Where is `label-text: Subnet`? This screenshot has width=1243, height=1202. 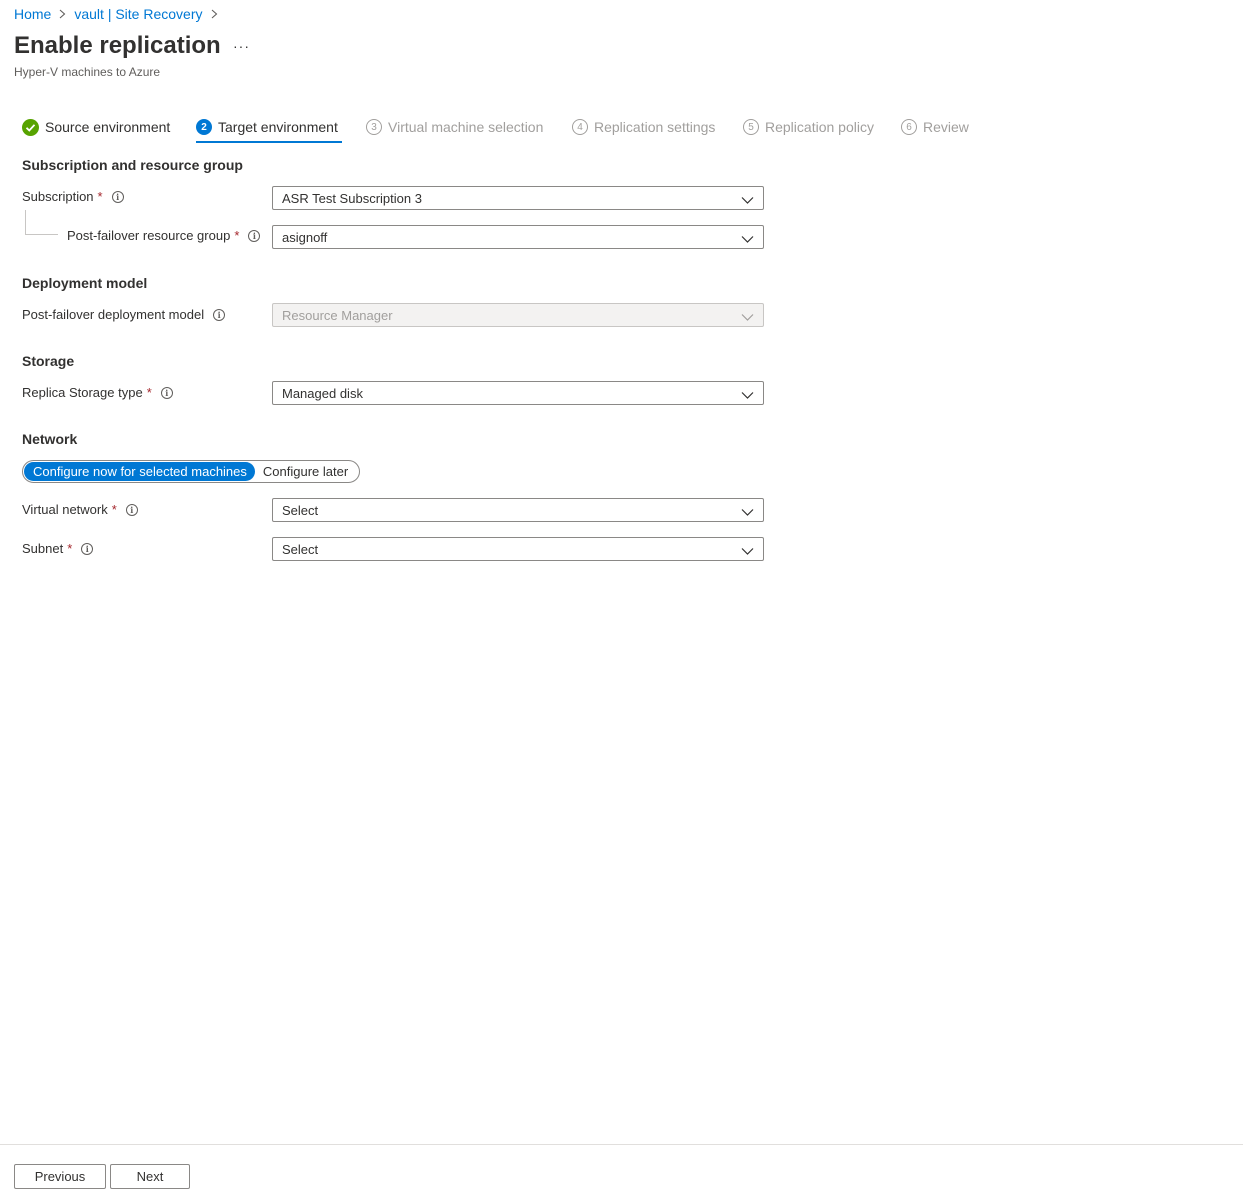
label-text: Subnet is located at coordinates (43, 548).